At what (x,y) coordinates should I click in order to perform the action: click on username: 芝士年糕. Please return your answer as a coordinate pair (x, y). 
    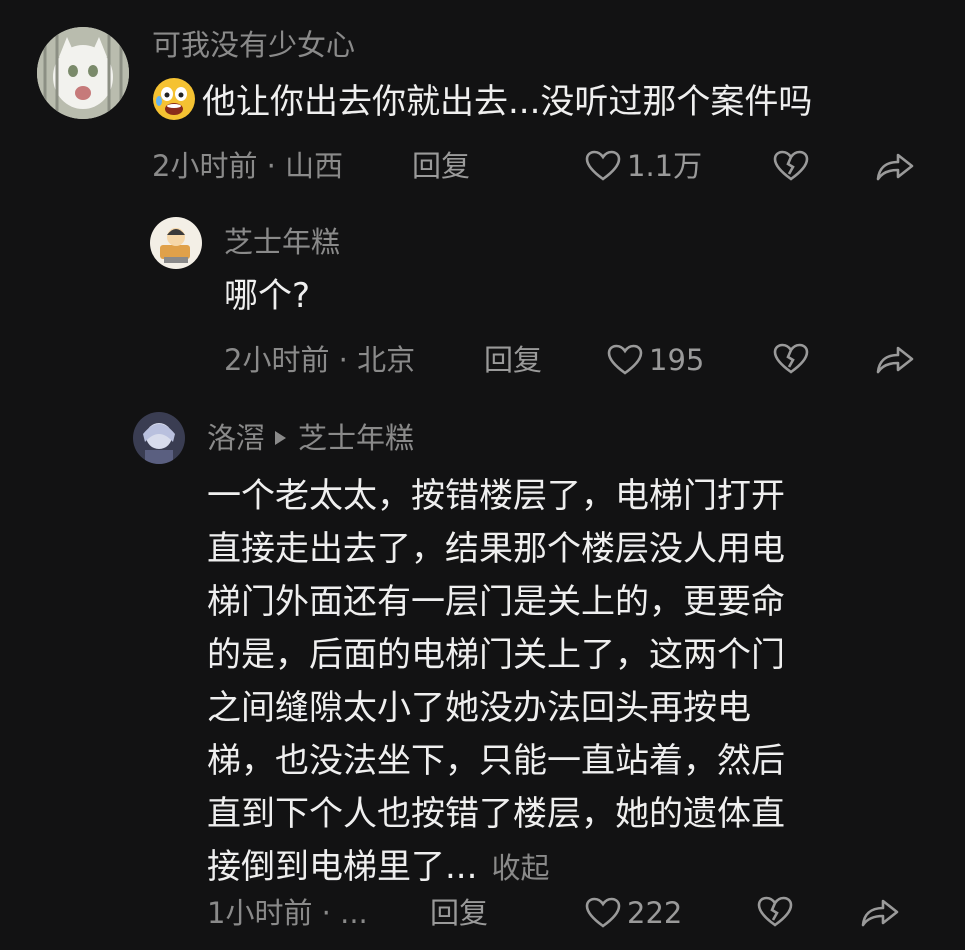
    Looking at the image, I should click on (282, 242).